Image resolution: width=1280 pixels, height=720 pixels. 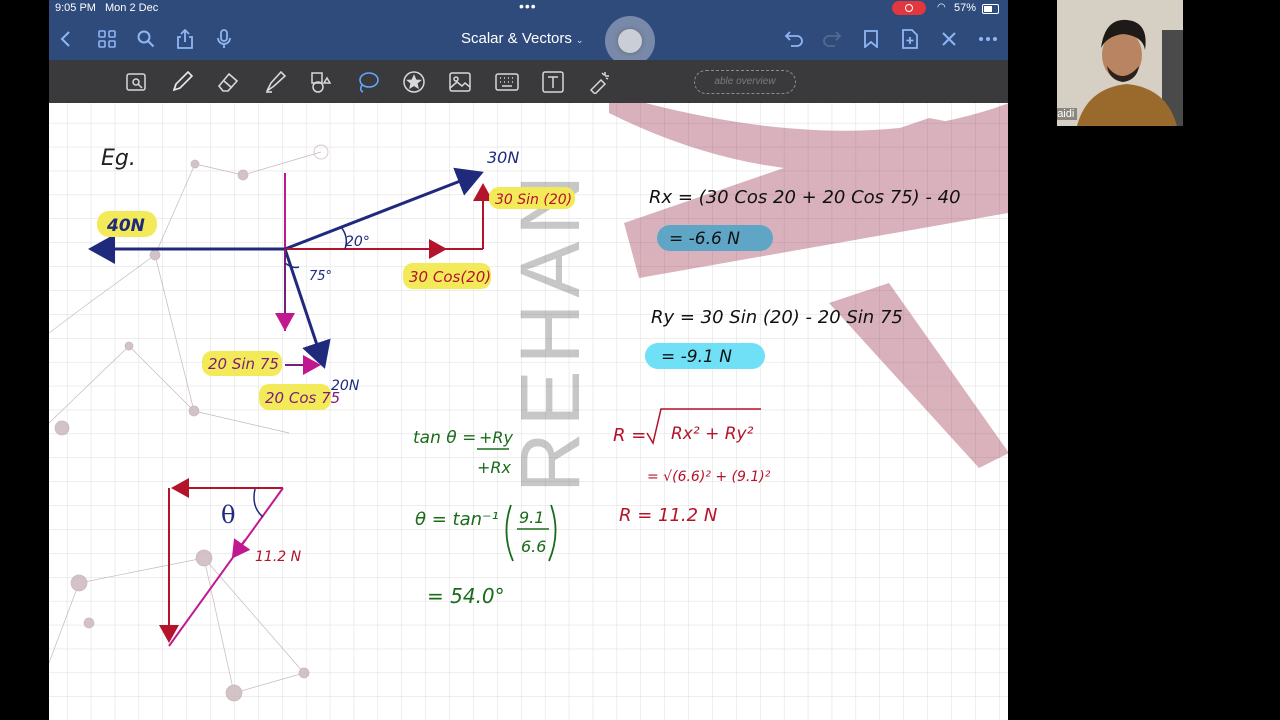 I want to click on tool-options-pill: able overview, so click(x=745, y=82).